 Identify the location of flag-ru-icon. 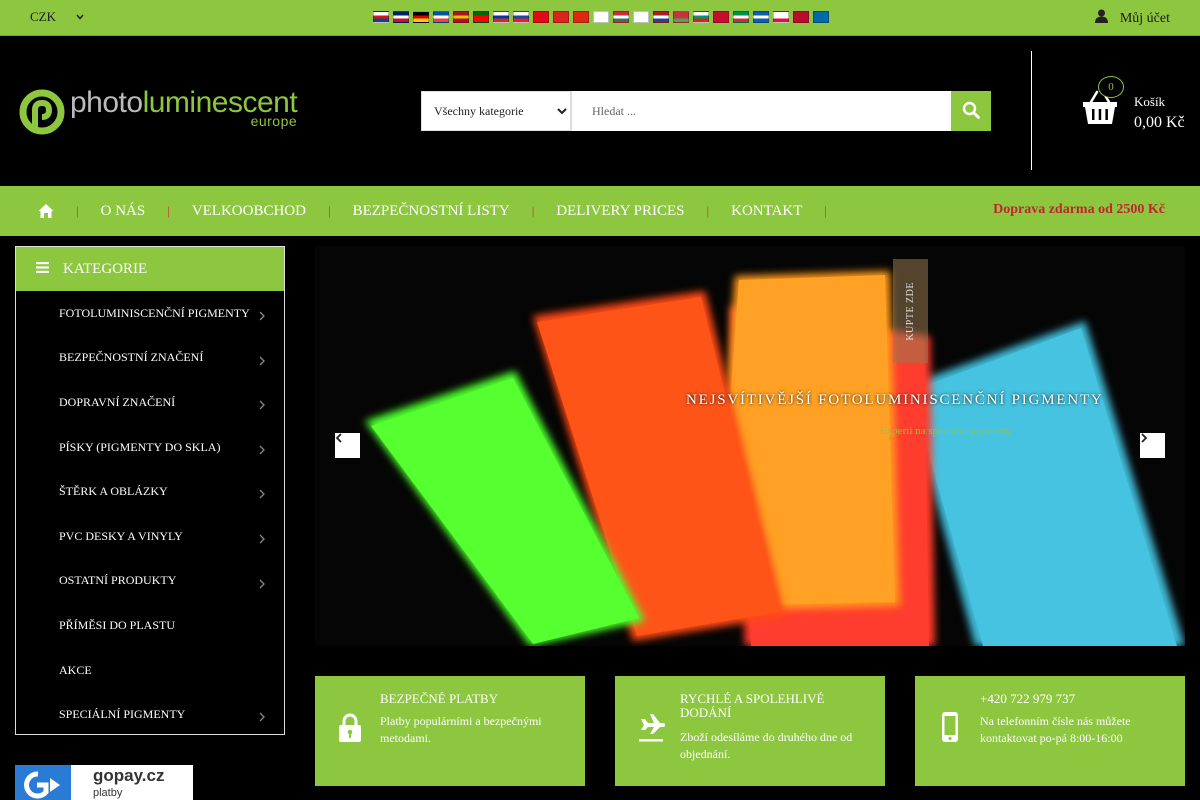
(501, 17).